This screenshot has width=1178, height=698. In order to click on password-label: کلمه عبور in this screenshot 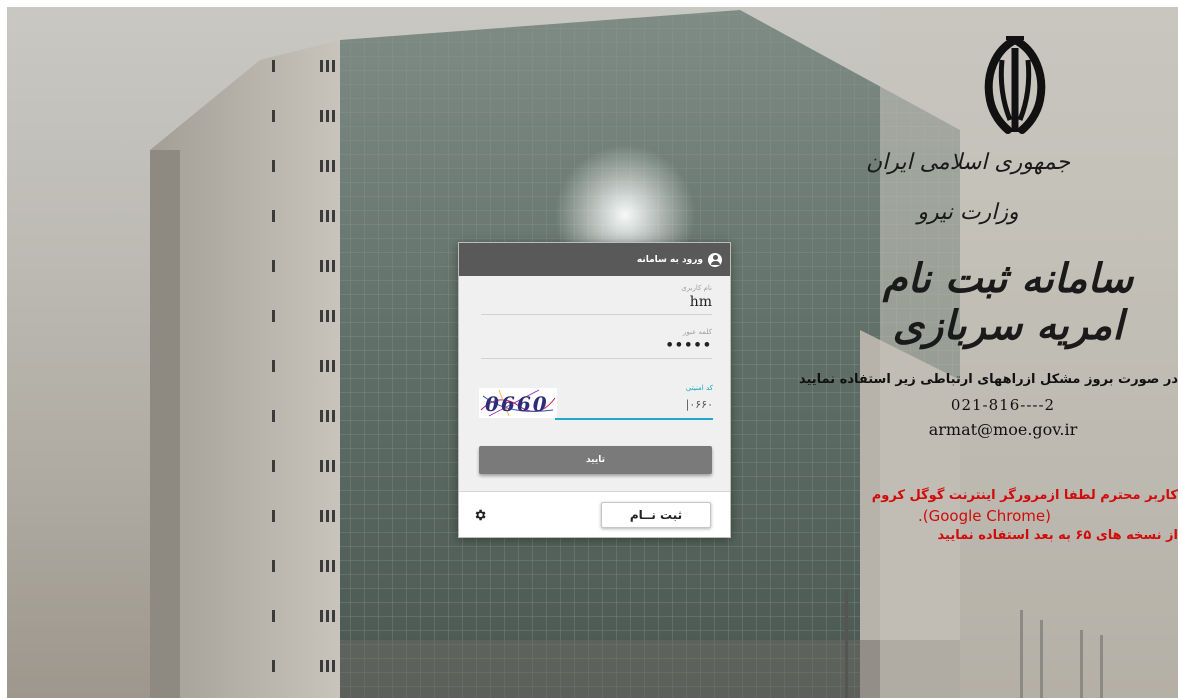, I will do `click(697, 332)`.